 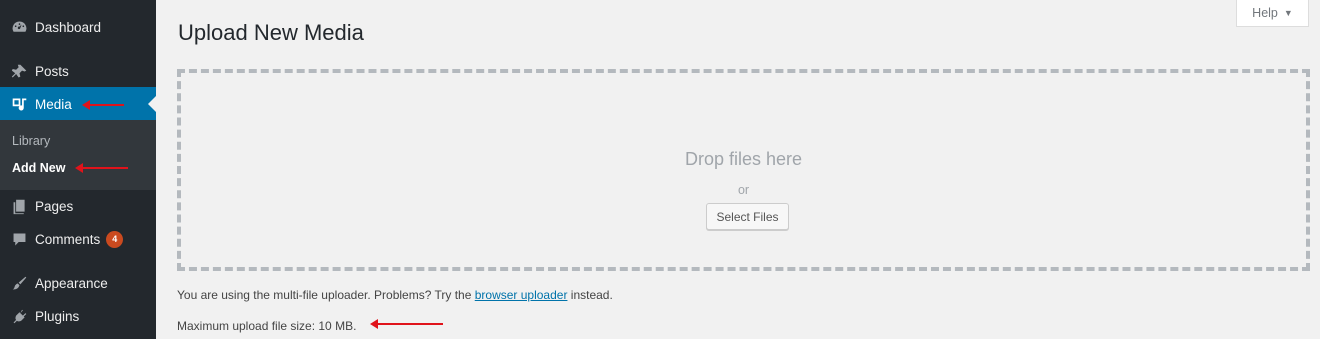 I want to click on notice-text-after: instead., so click(x=590, y=295).